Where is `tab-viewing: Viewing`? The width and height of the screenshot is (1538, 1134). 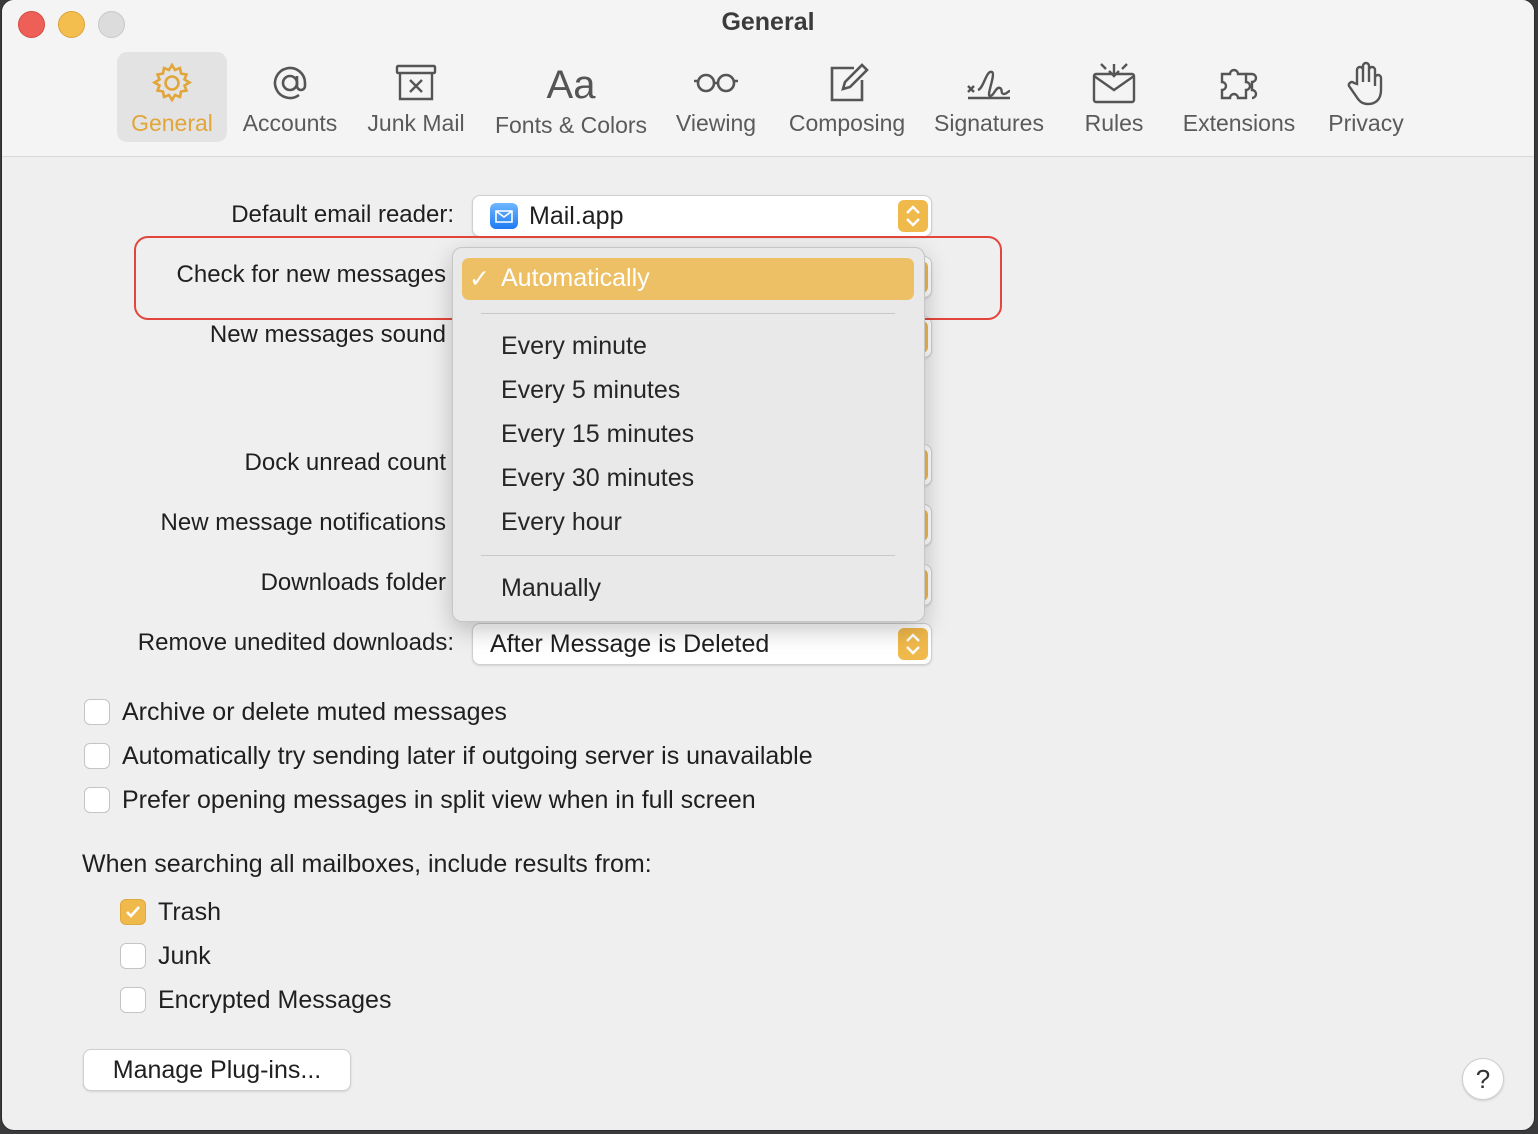
tab-viewing: Viewing is located at coordinates (716, 97).